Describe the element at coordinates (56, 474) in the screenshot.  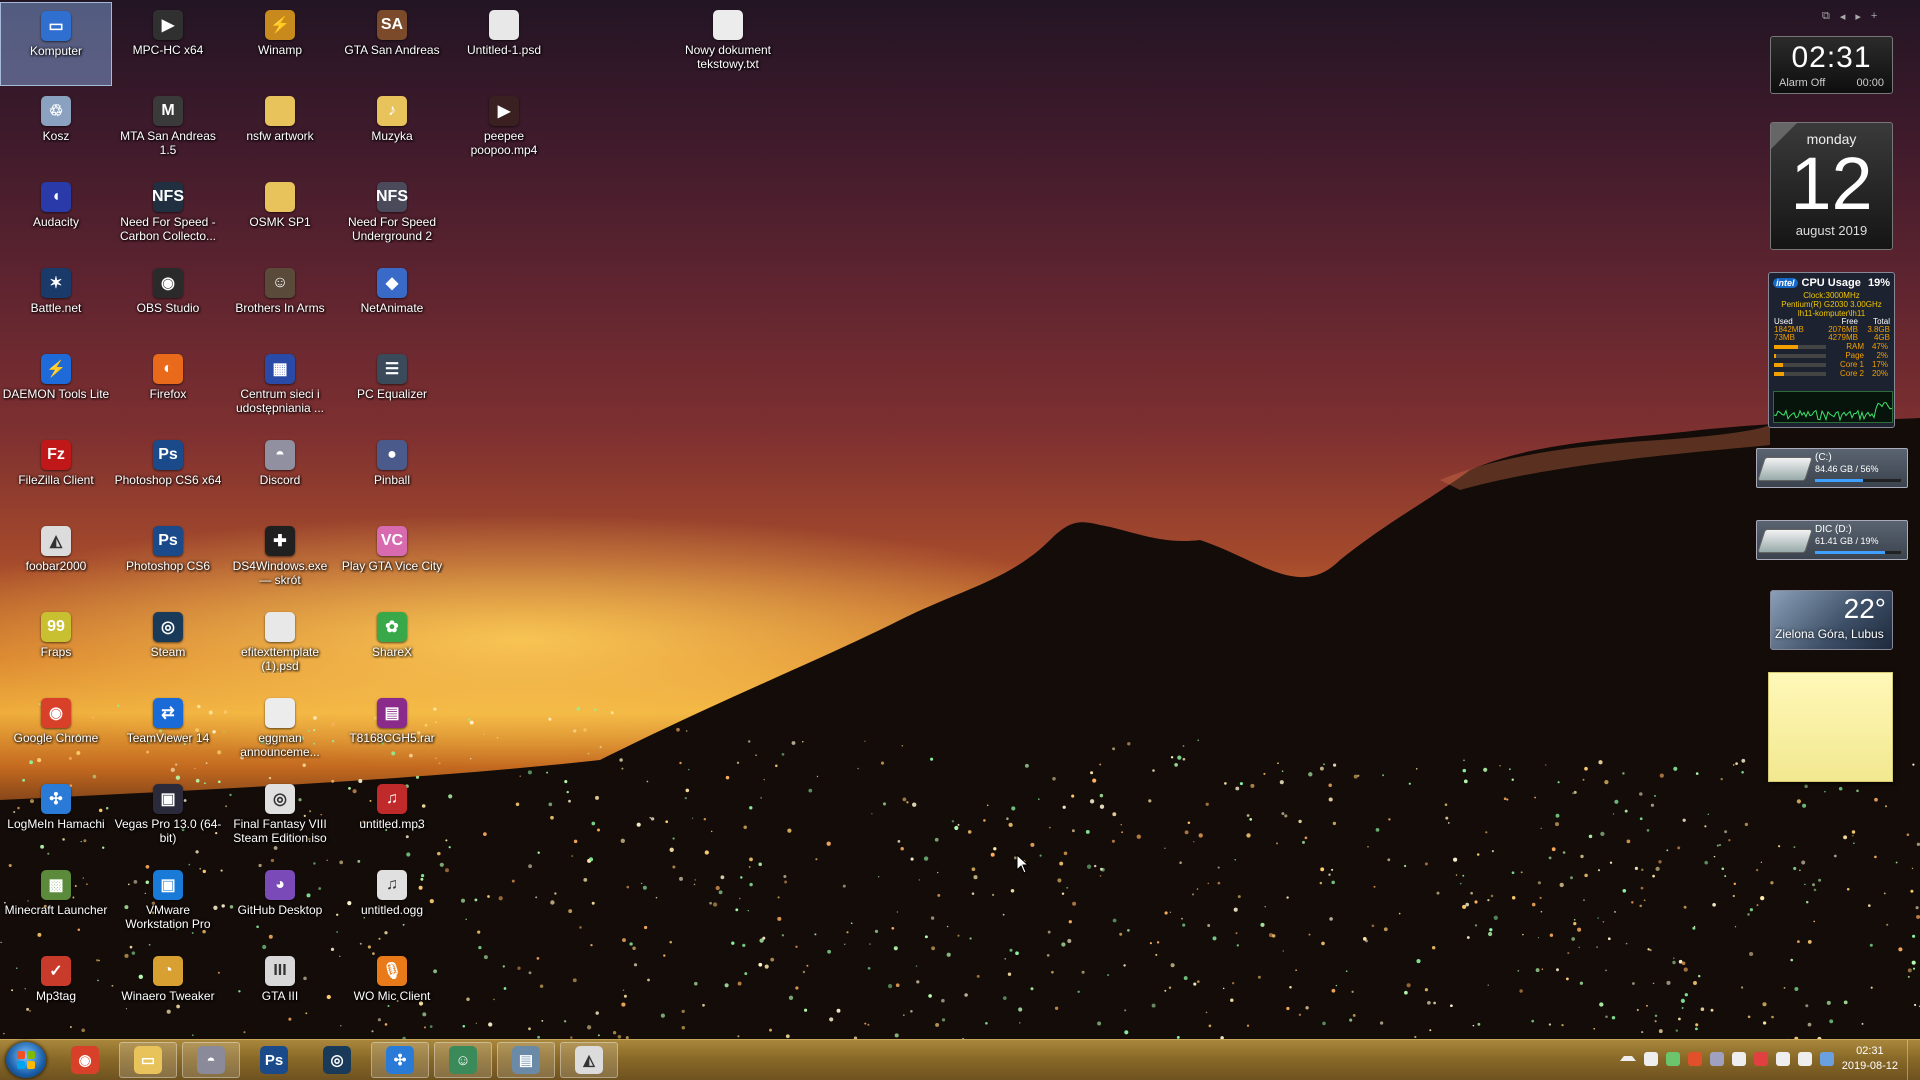
I see `desktop-icon: Fz FileZilla Client` at that location.